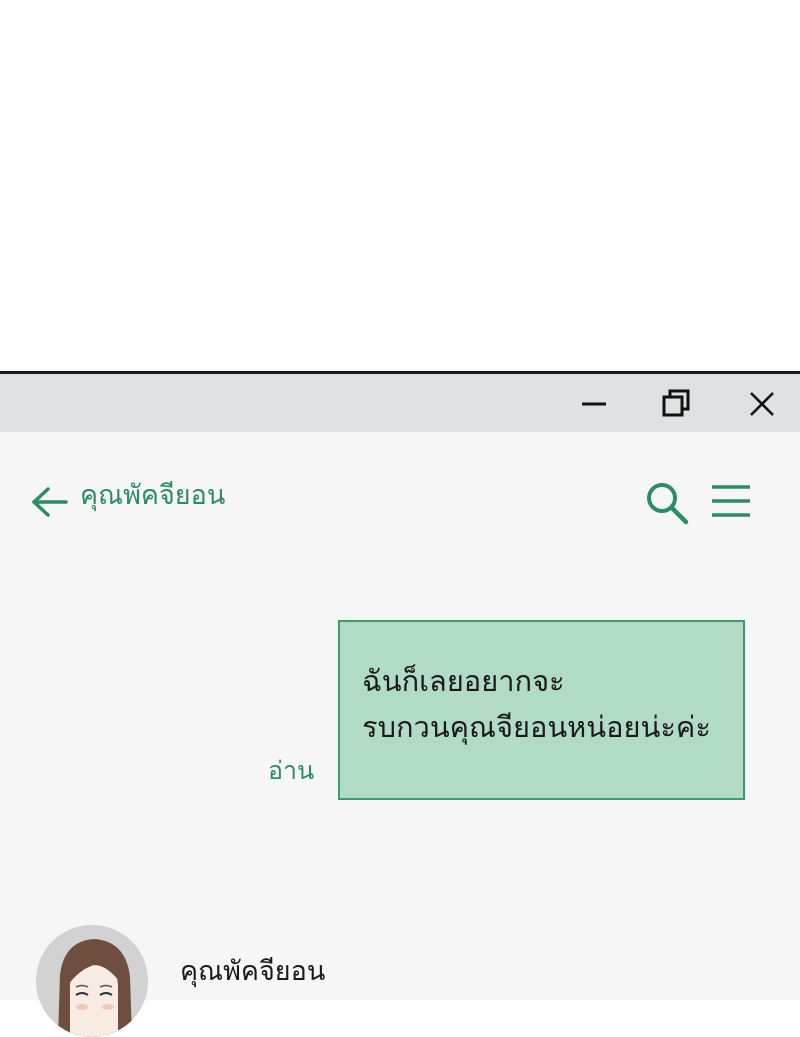 The width and height of the screenshot is (800, 1037). What do you see at coordinates (463, 681) in the screenshot?
I see `message-line: ฉันก็เลยอยากจะ` at bounding box center [463, 681].